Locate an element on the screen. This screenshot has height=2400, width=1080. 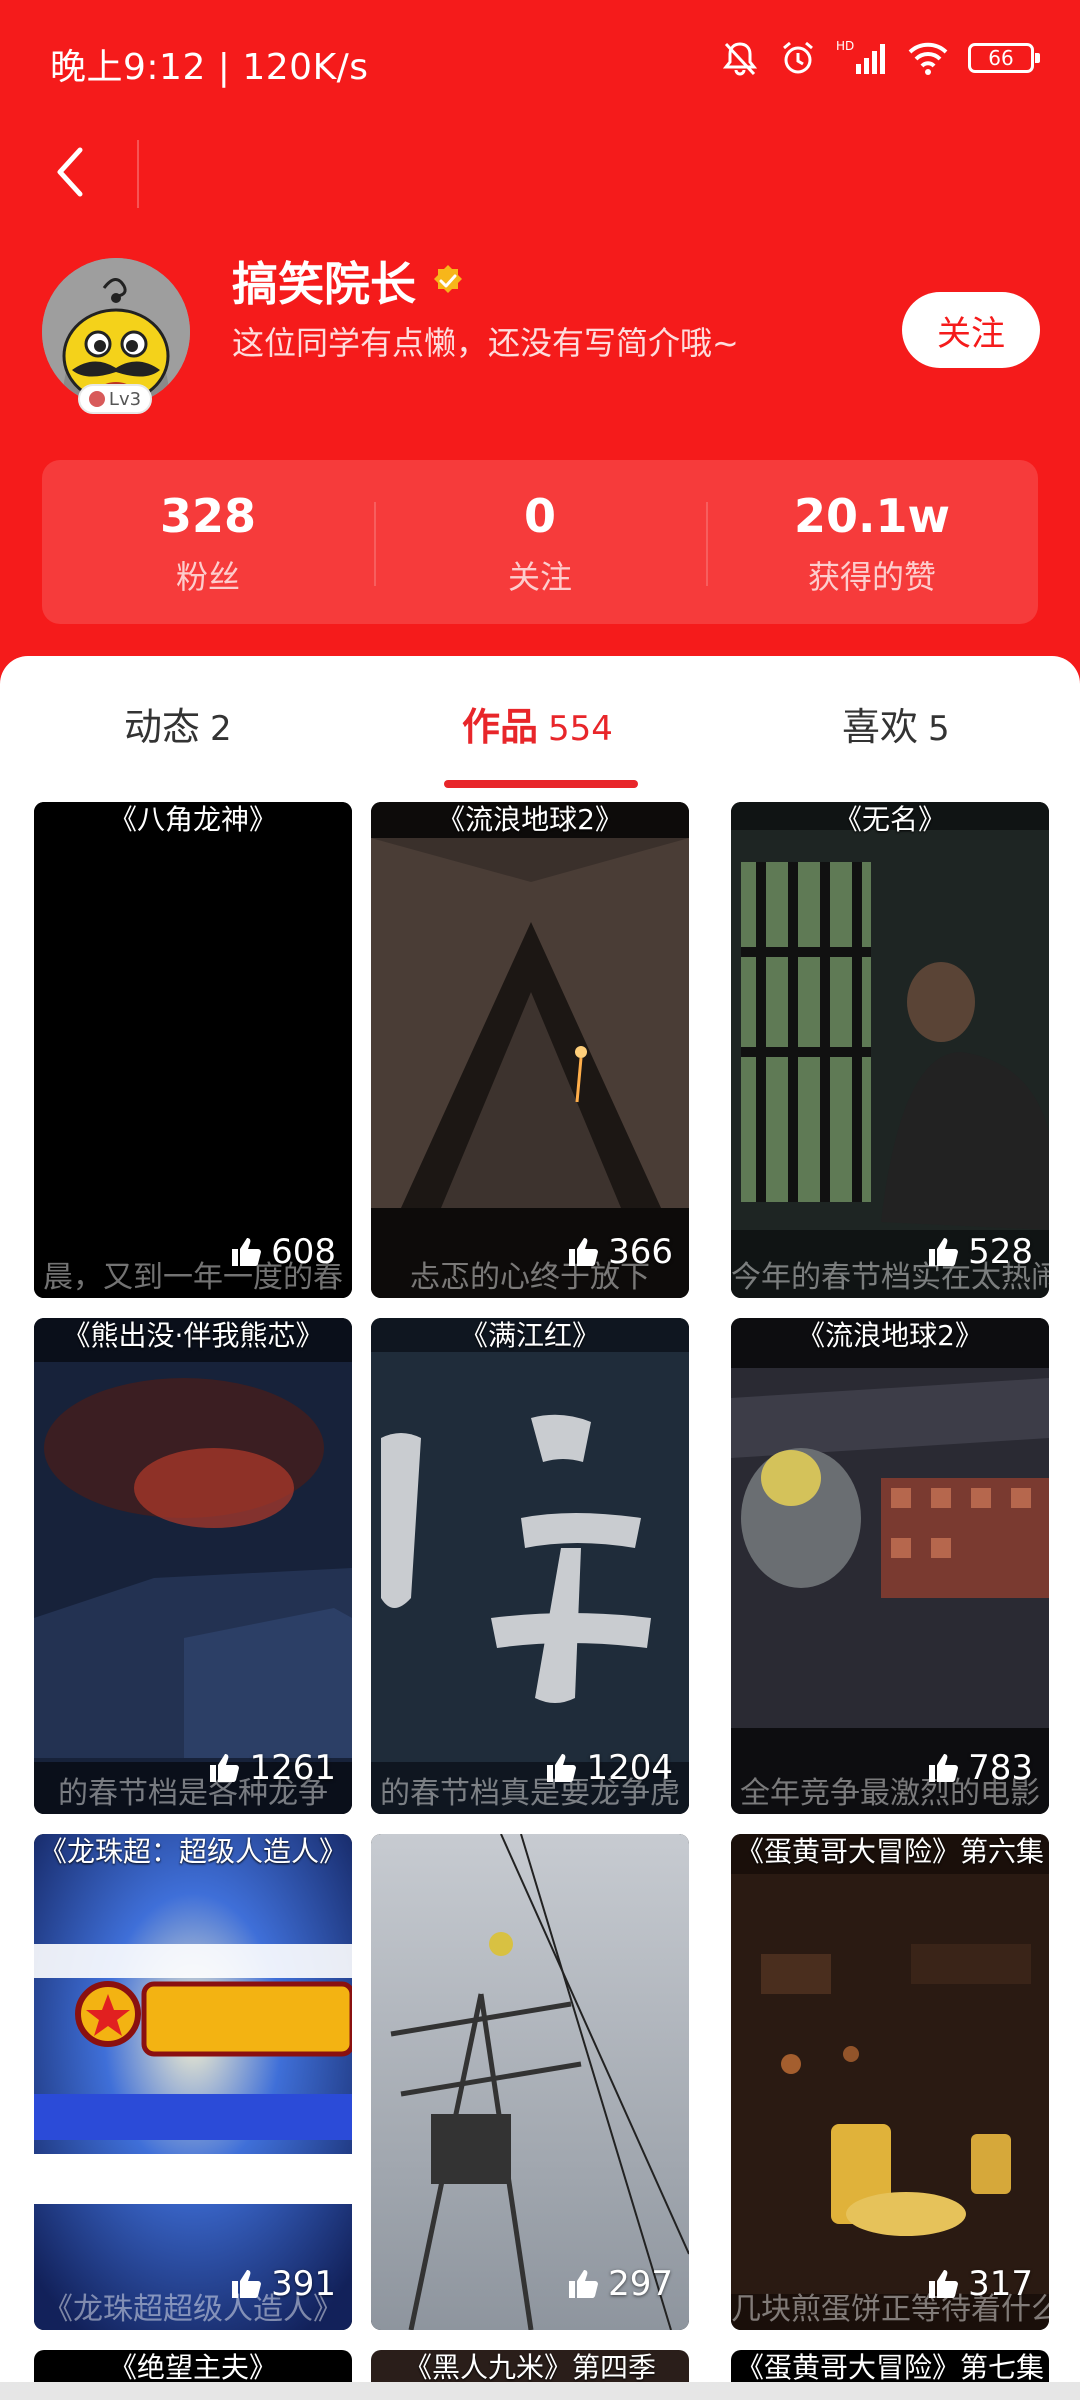
status-icons: HD 66 is located at coordinates (880, 58).